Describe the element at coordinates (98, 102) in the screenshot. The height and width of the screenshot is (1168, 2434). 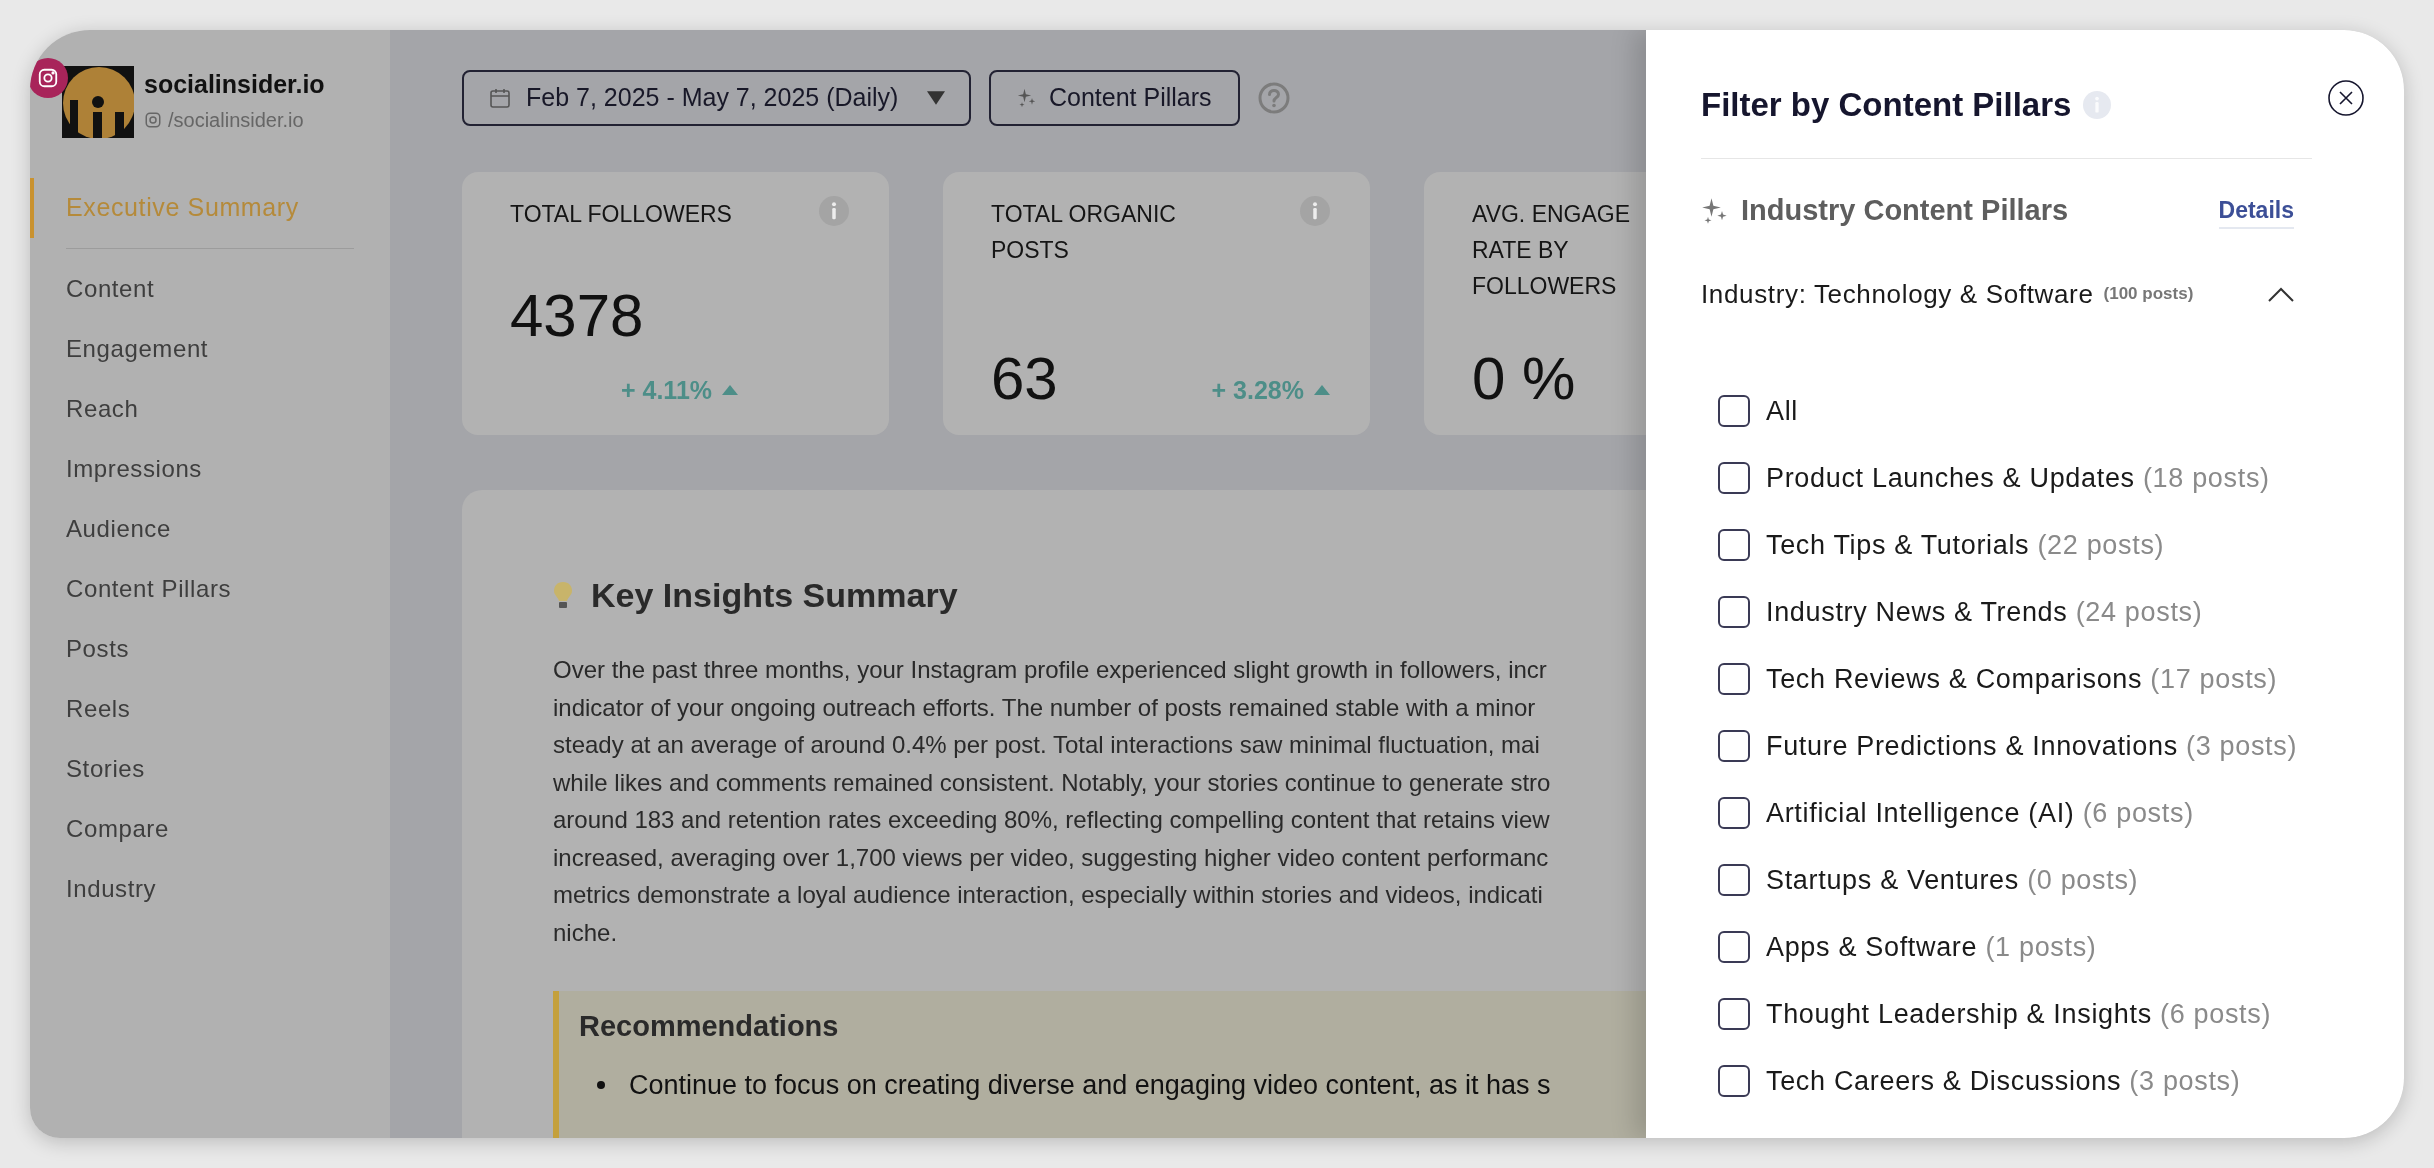
I see `avatar-logo` at that location.